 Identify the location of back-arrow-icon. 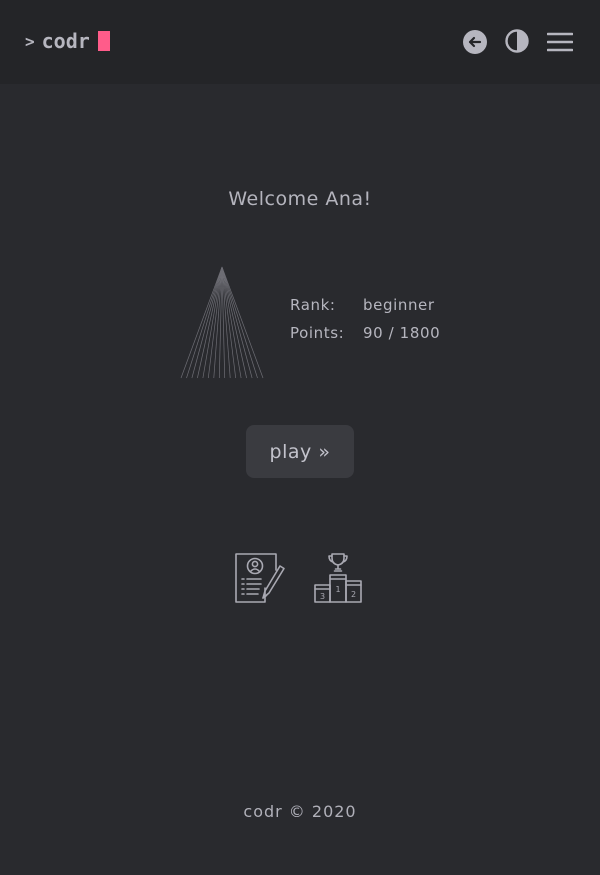
(475, 42).